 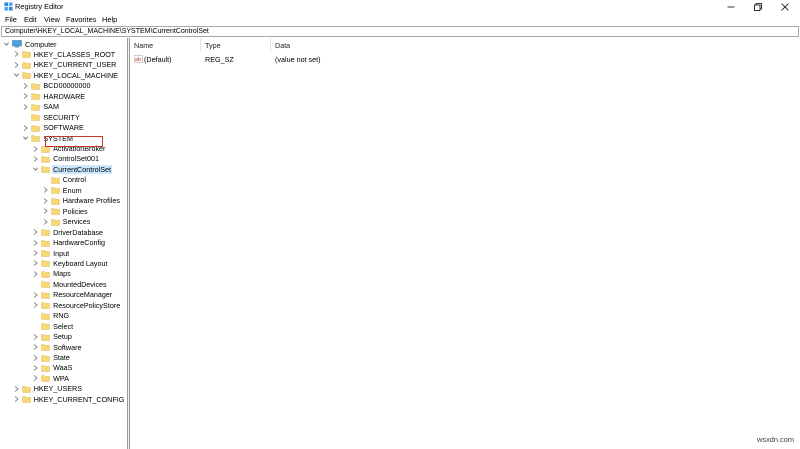 What do you see at coordinates (138, 59) in the screenshot?
I see `string-value-icon: ab` at bounding box center [138, 59].